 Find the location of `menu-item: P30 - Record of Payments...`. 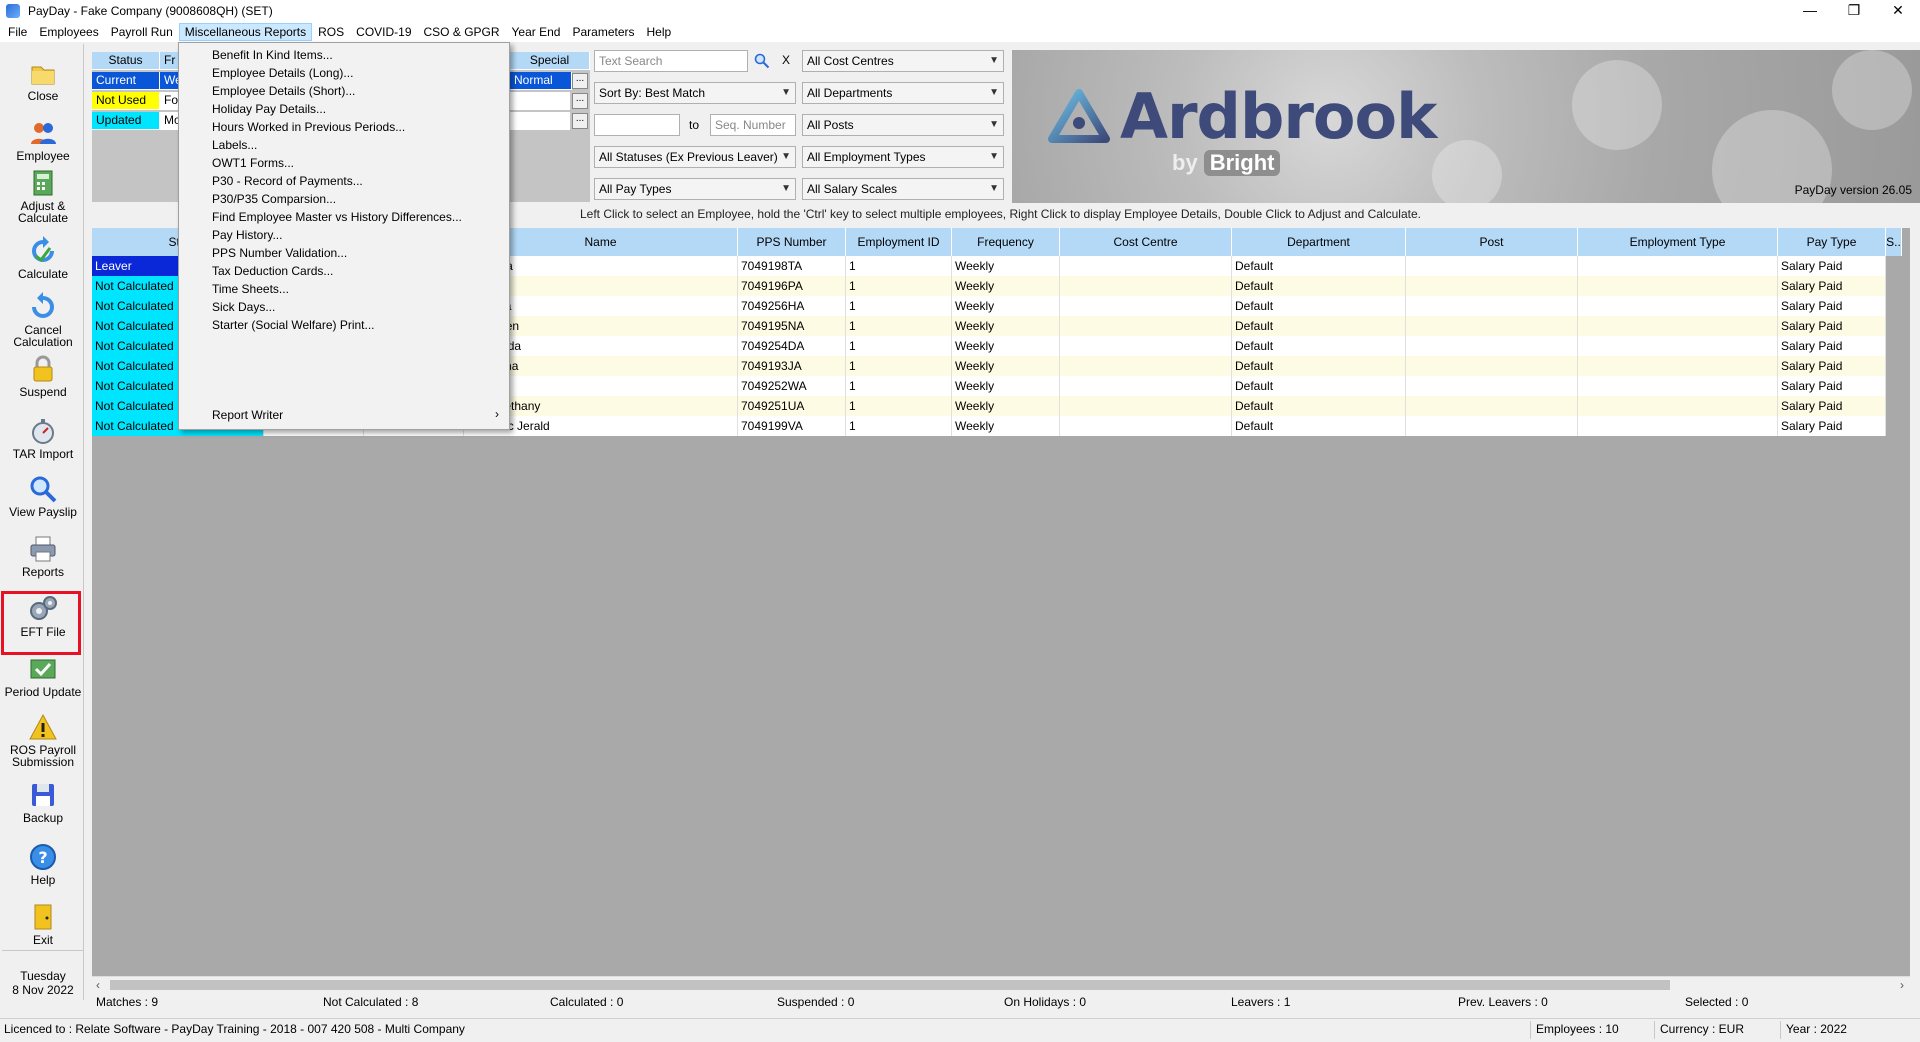

menu-item: P30 - Record of Payments... is located at coordinates (287, 181).